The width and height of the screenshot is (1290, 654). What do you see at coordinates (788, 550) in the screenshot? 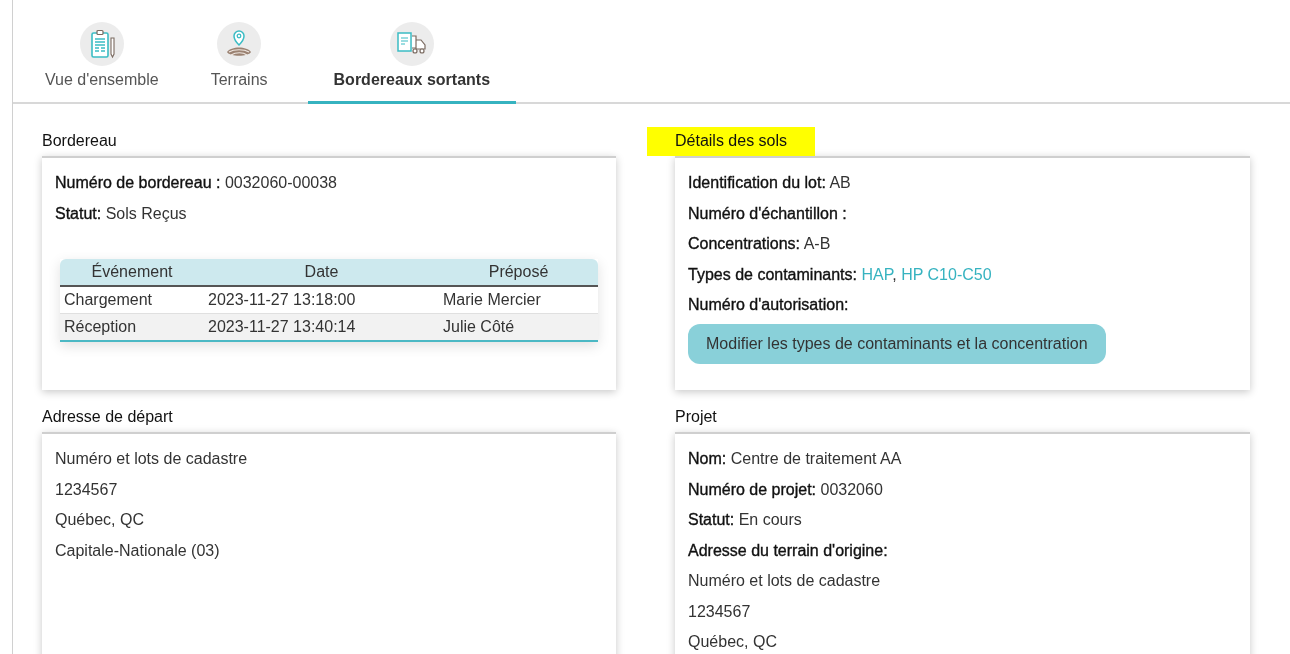
I see `field-text: Adresse du terrain d'origine:` at bounding box center [788, 550].